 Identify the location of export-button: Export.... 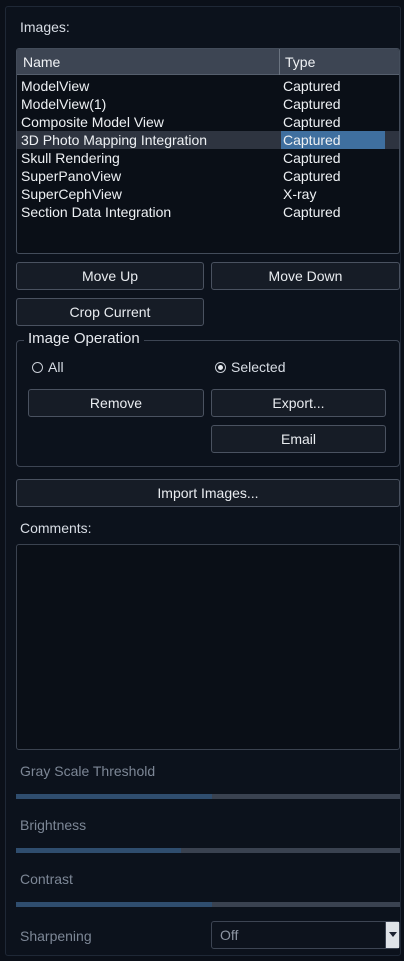
(298, 403).